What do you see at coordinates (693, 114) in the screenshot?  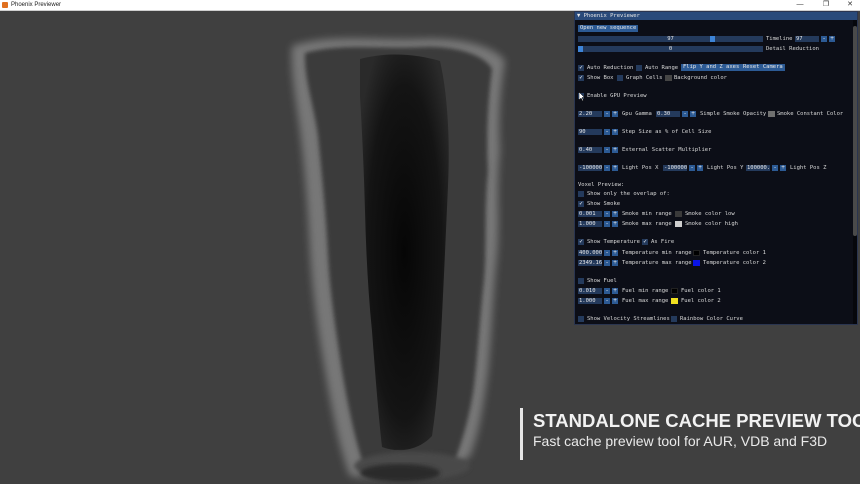 I see `smoke-opacity-plus-button: +` at bounding box center [693, 114].